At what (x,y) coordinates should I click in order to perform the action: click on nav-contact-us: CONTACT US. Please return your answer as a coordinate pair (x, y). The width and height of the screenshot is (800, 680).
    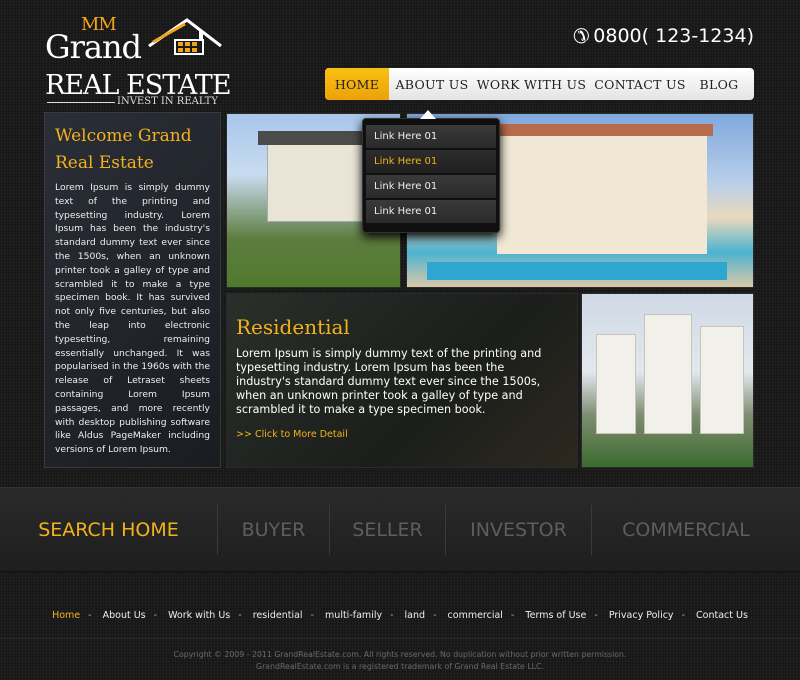
    Looking at the image, I should click on (640, 84).